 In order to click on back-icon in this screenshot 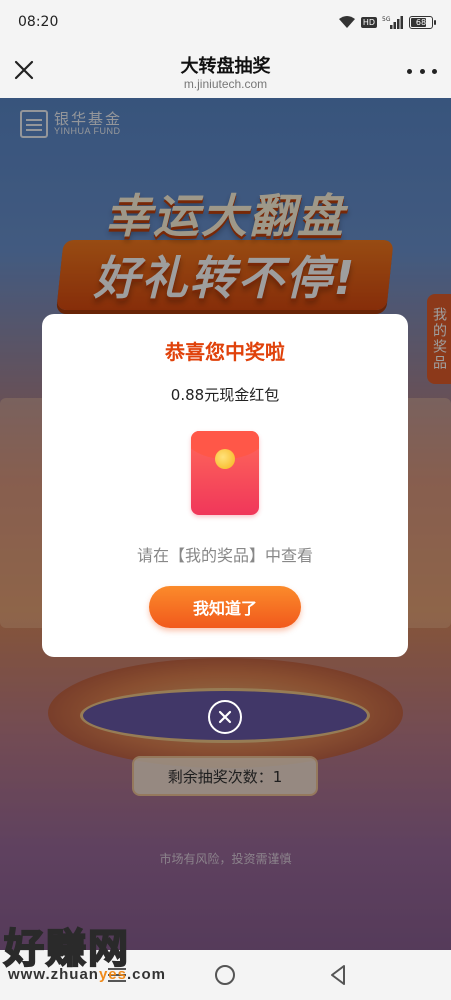, I will do `click(338, 975)`.